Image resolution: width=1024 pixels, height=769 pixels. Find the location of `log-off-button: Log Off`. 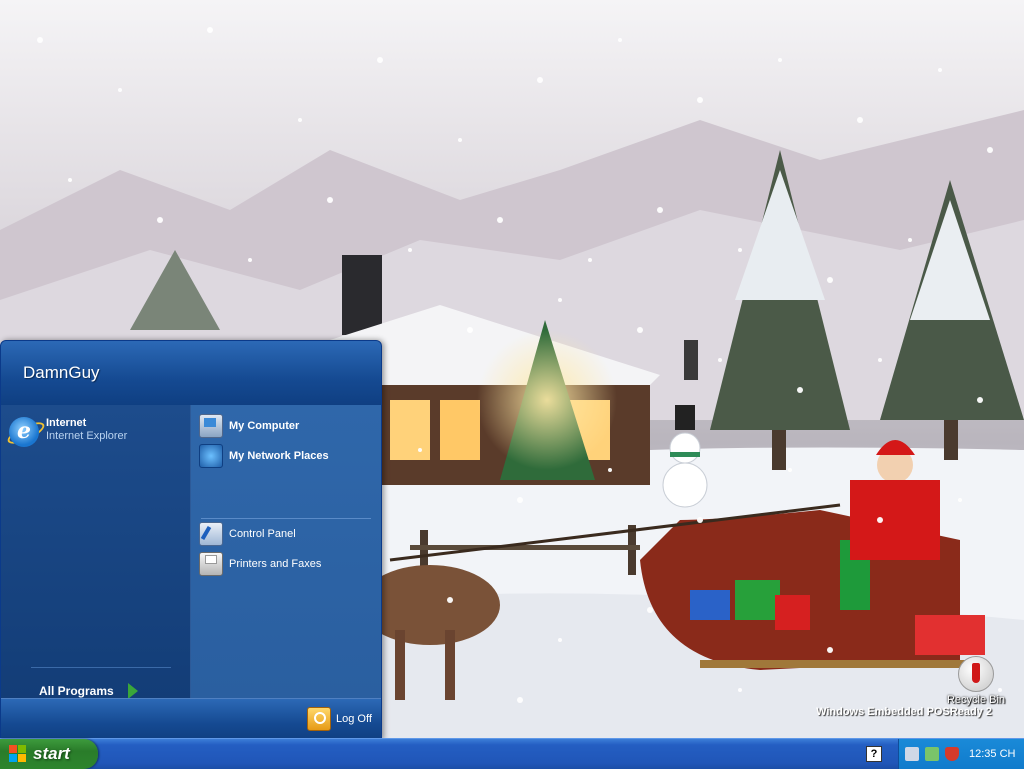

log-off-button: Log Off is located at coordinates (339, 719).